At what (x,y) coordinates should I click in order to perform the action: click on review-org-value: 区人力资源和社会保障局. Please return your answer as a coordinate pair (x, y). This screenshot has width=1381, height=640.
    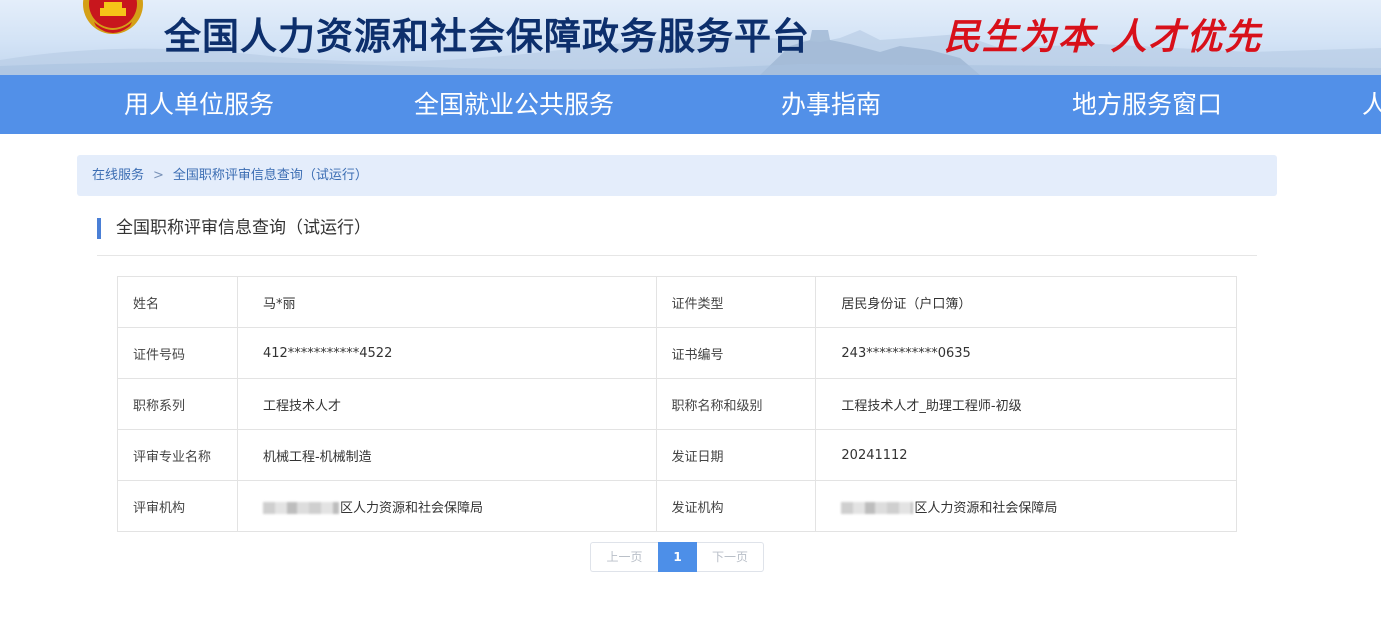
    Looking at the image, I should click on (411, 508).